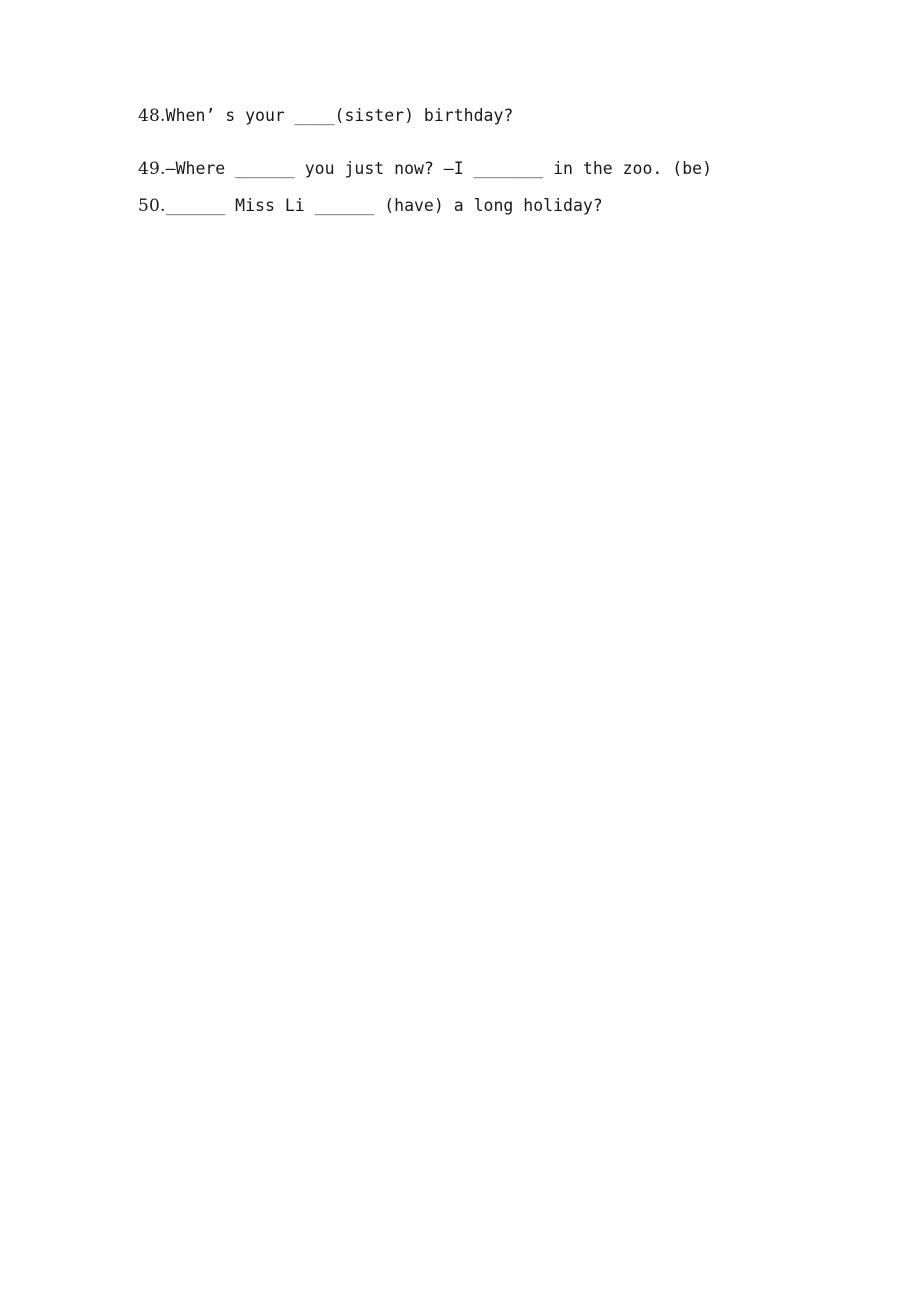 The height and width of the screenshot is (1302, 920). What do you see at coordinates (152, 116) in the screenshot?
I see `question-number-48: 48.` at bounding box center [152, 116].